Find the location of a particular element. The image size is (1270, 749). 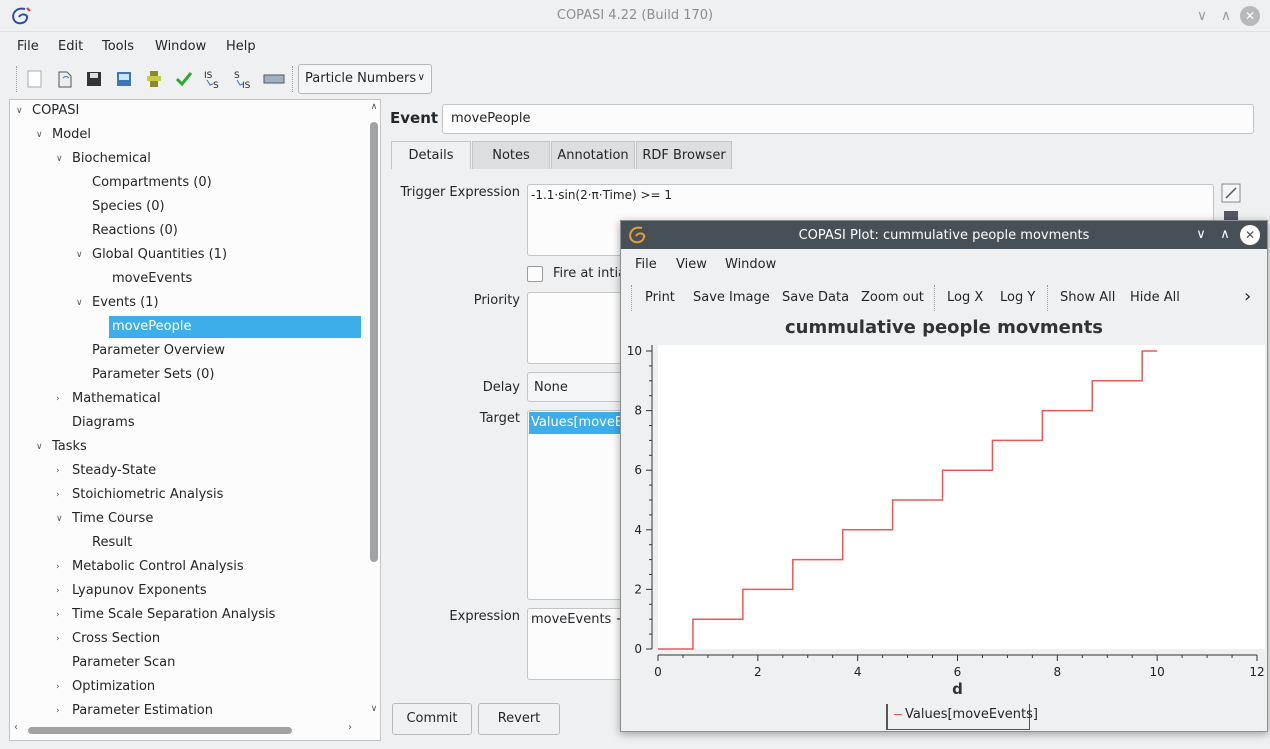

print-button: Print is located at coordinates (660, 297).